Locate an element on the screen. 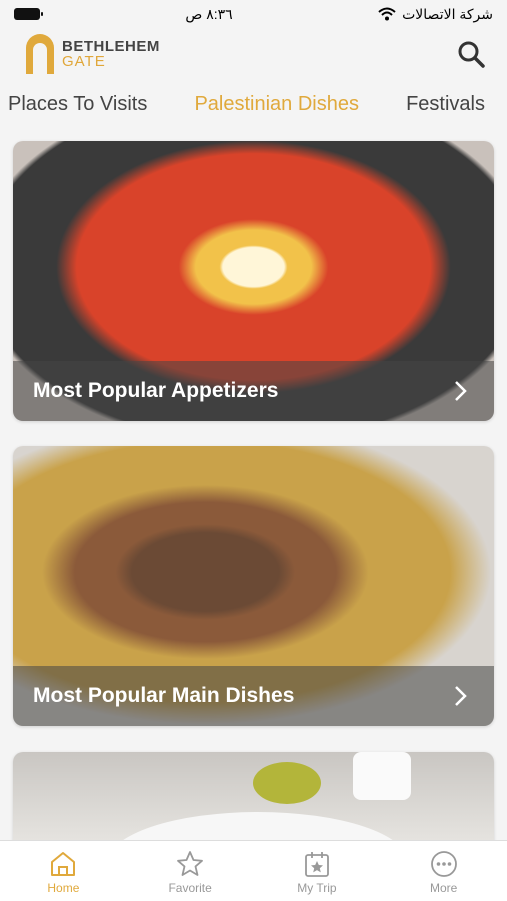 This screenshot has width=507, height=901. app-logo: BETHLEHEM GATE is located at coordinates (92, 54).